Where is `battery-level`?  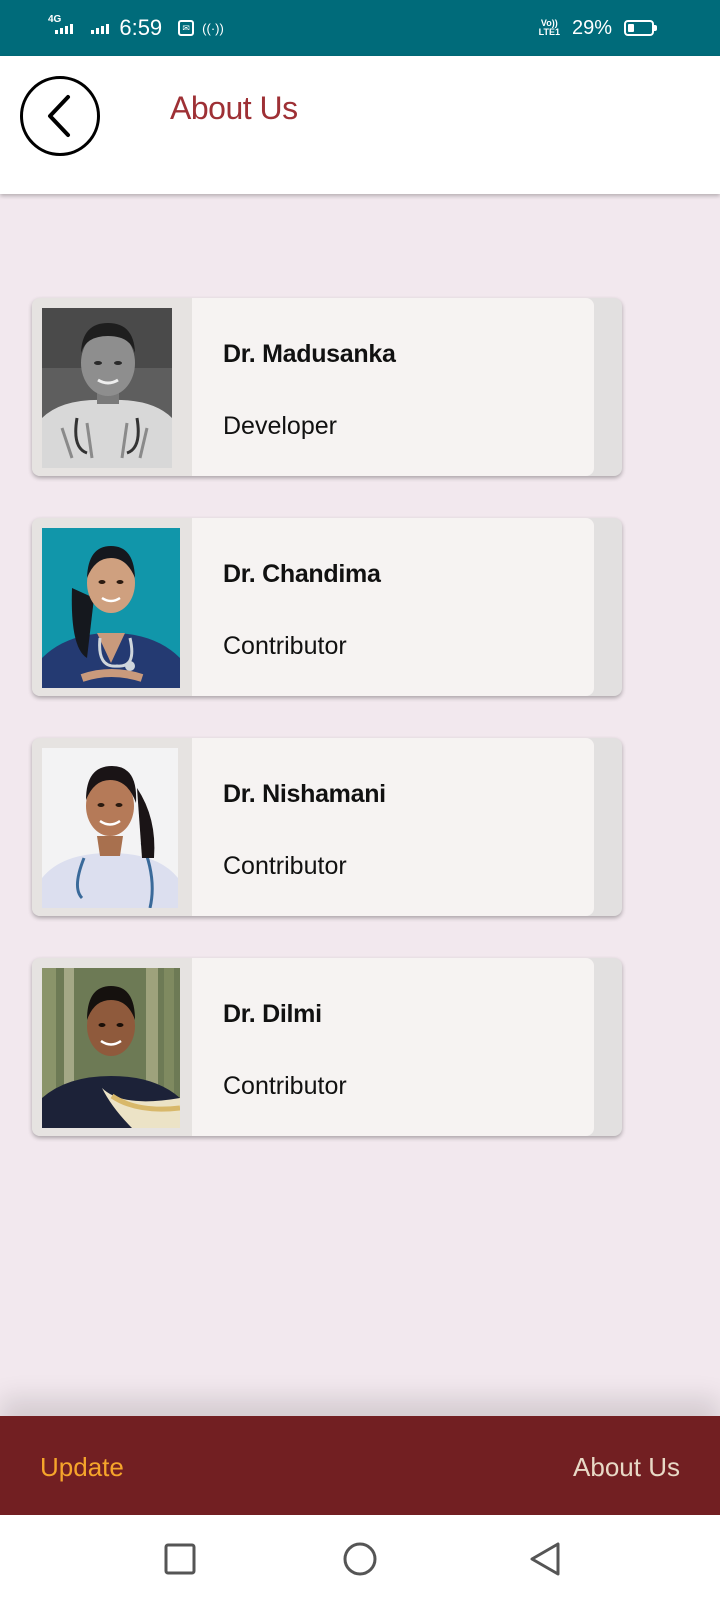 battery-level is located at coordinates (631, 28).